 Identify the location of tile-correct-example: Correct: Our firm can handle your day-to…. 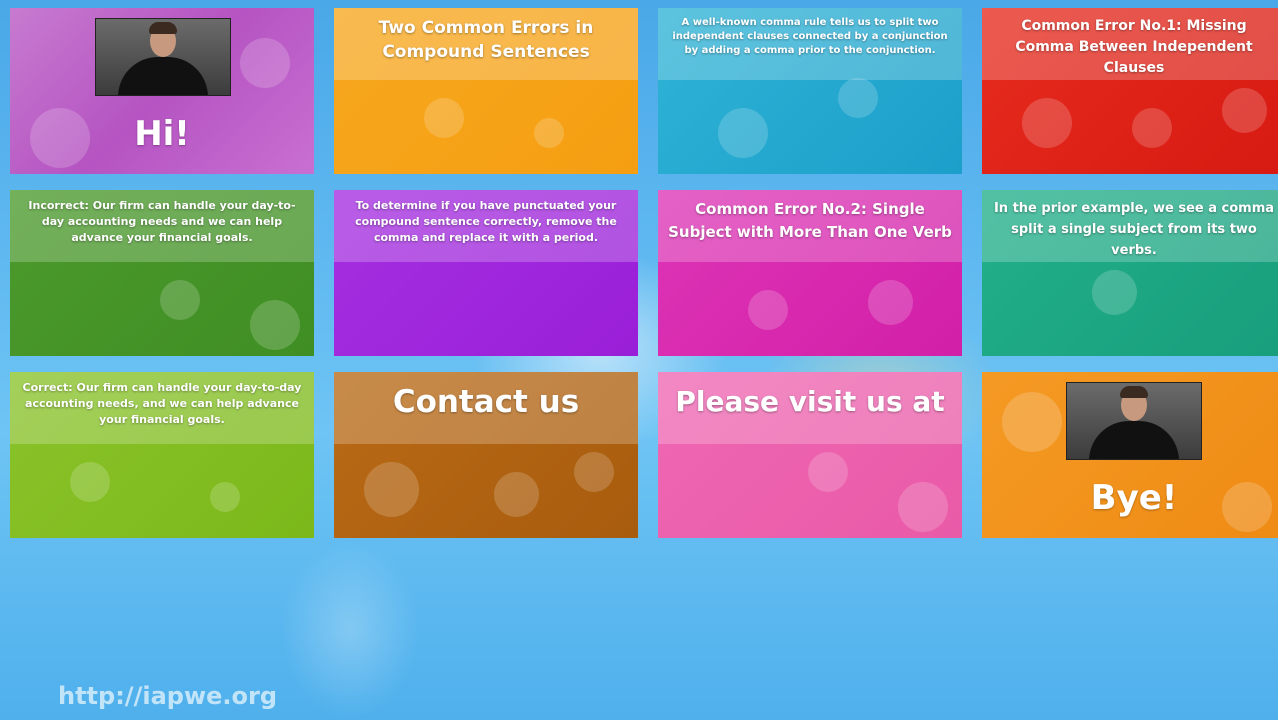
(162, 455).